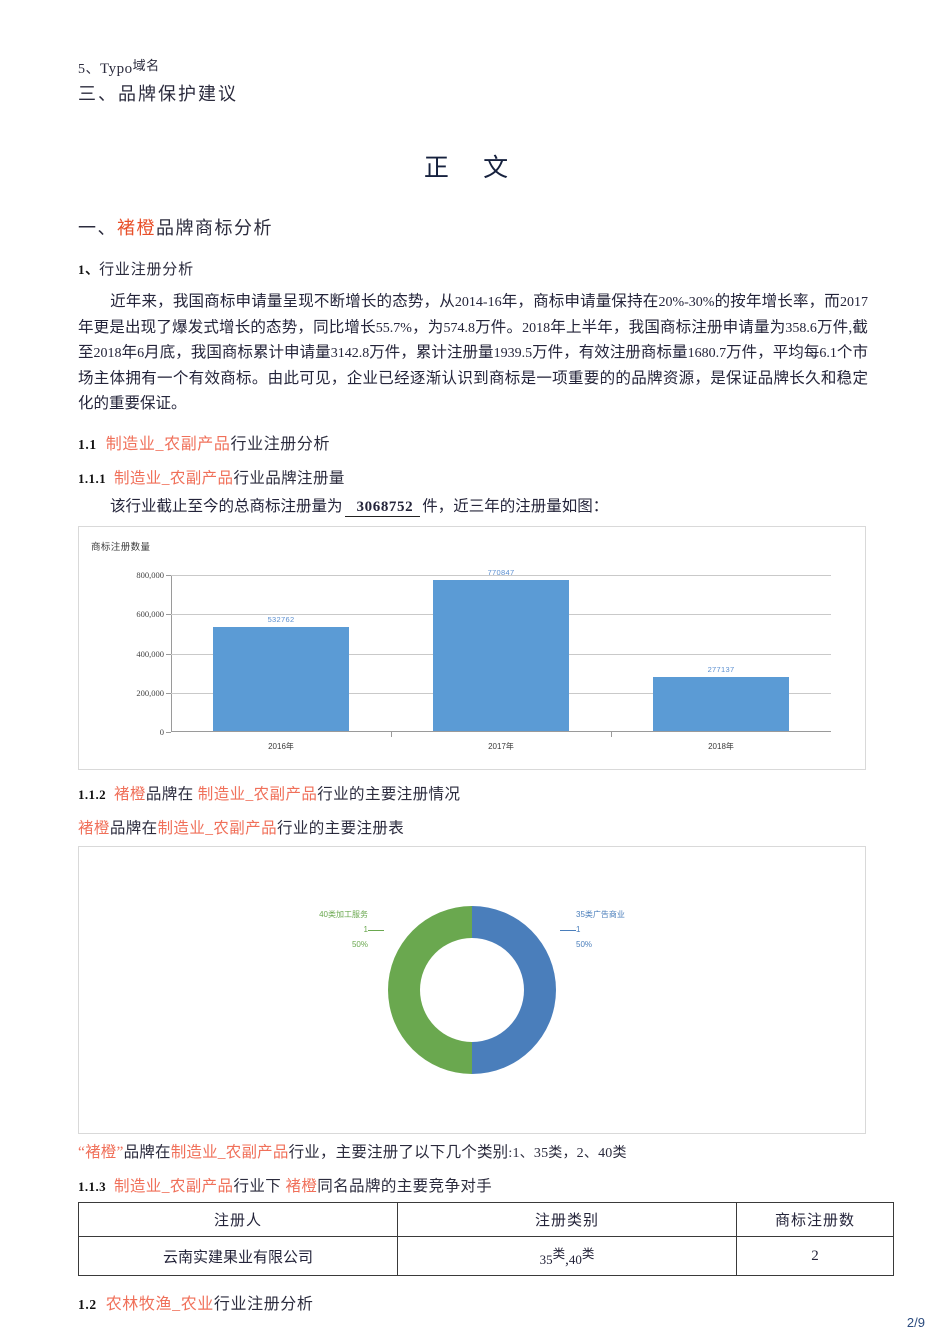  I want to click on competitor-table: 注册人 注册类别 商标注册数 云南实建果业有限公司 35类,40类 2, so click(486, 1239).